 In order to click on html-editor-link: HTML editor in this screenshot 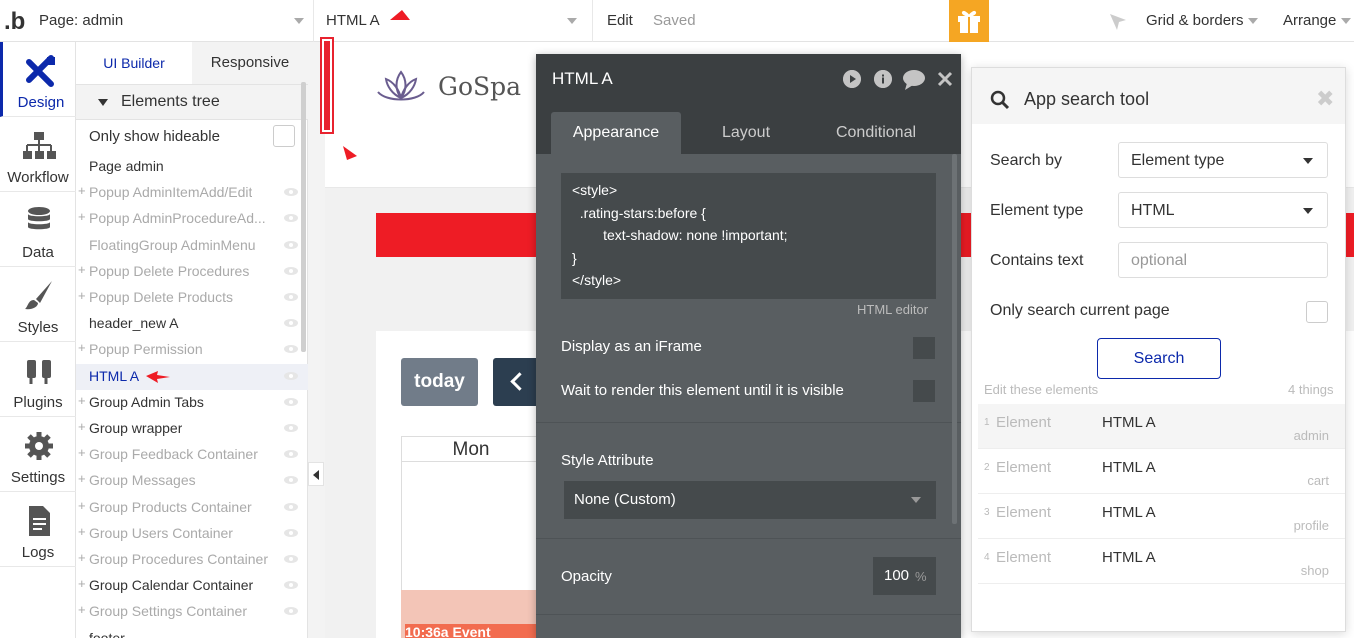, I will do `click(892, 309)`.